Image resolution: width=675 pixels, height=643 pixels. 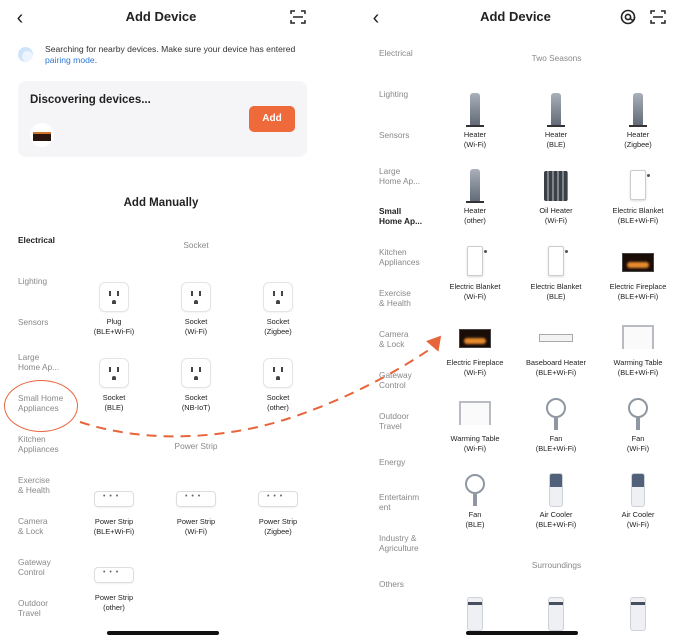 I want to click on group-heading-two-seasons: Two Seasons, so click(x=556, y=58).